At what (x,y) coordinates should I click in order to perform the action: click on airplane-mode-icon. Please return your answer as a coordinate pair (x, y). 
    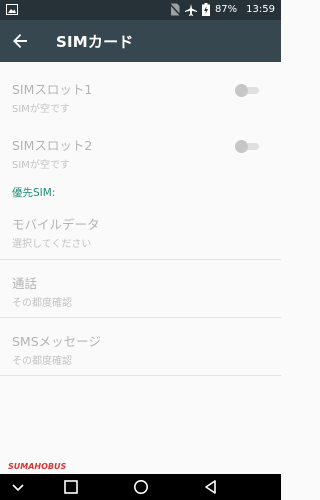
    Looking at the image, I should click on (190, 9).